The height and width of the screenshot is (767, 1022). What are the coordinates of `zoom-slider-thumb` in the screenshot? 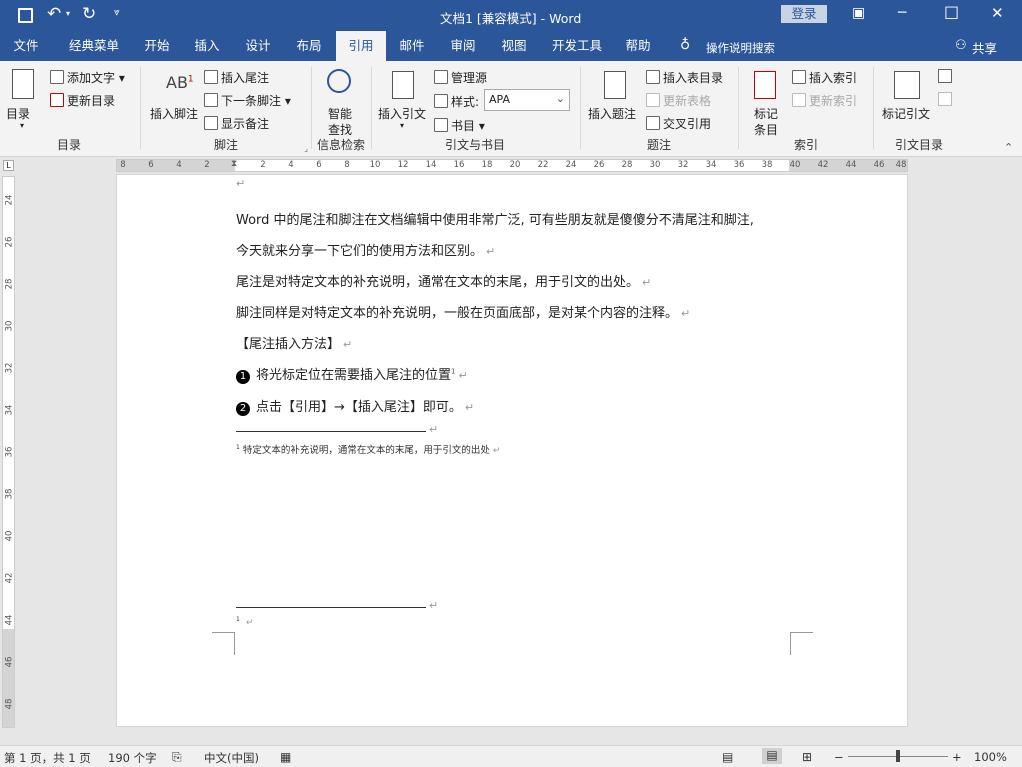 It's located at (898, 756).